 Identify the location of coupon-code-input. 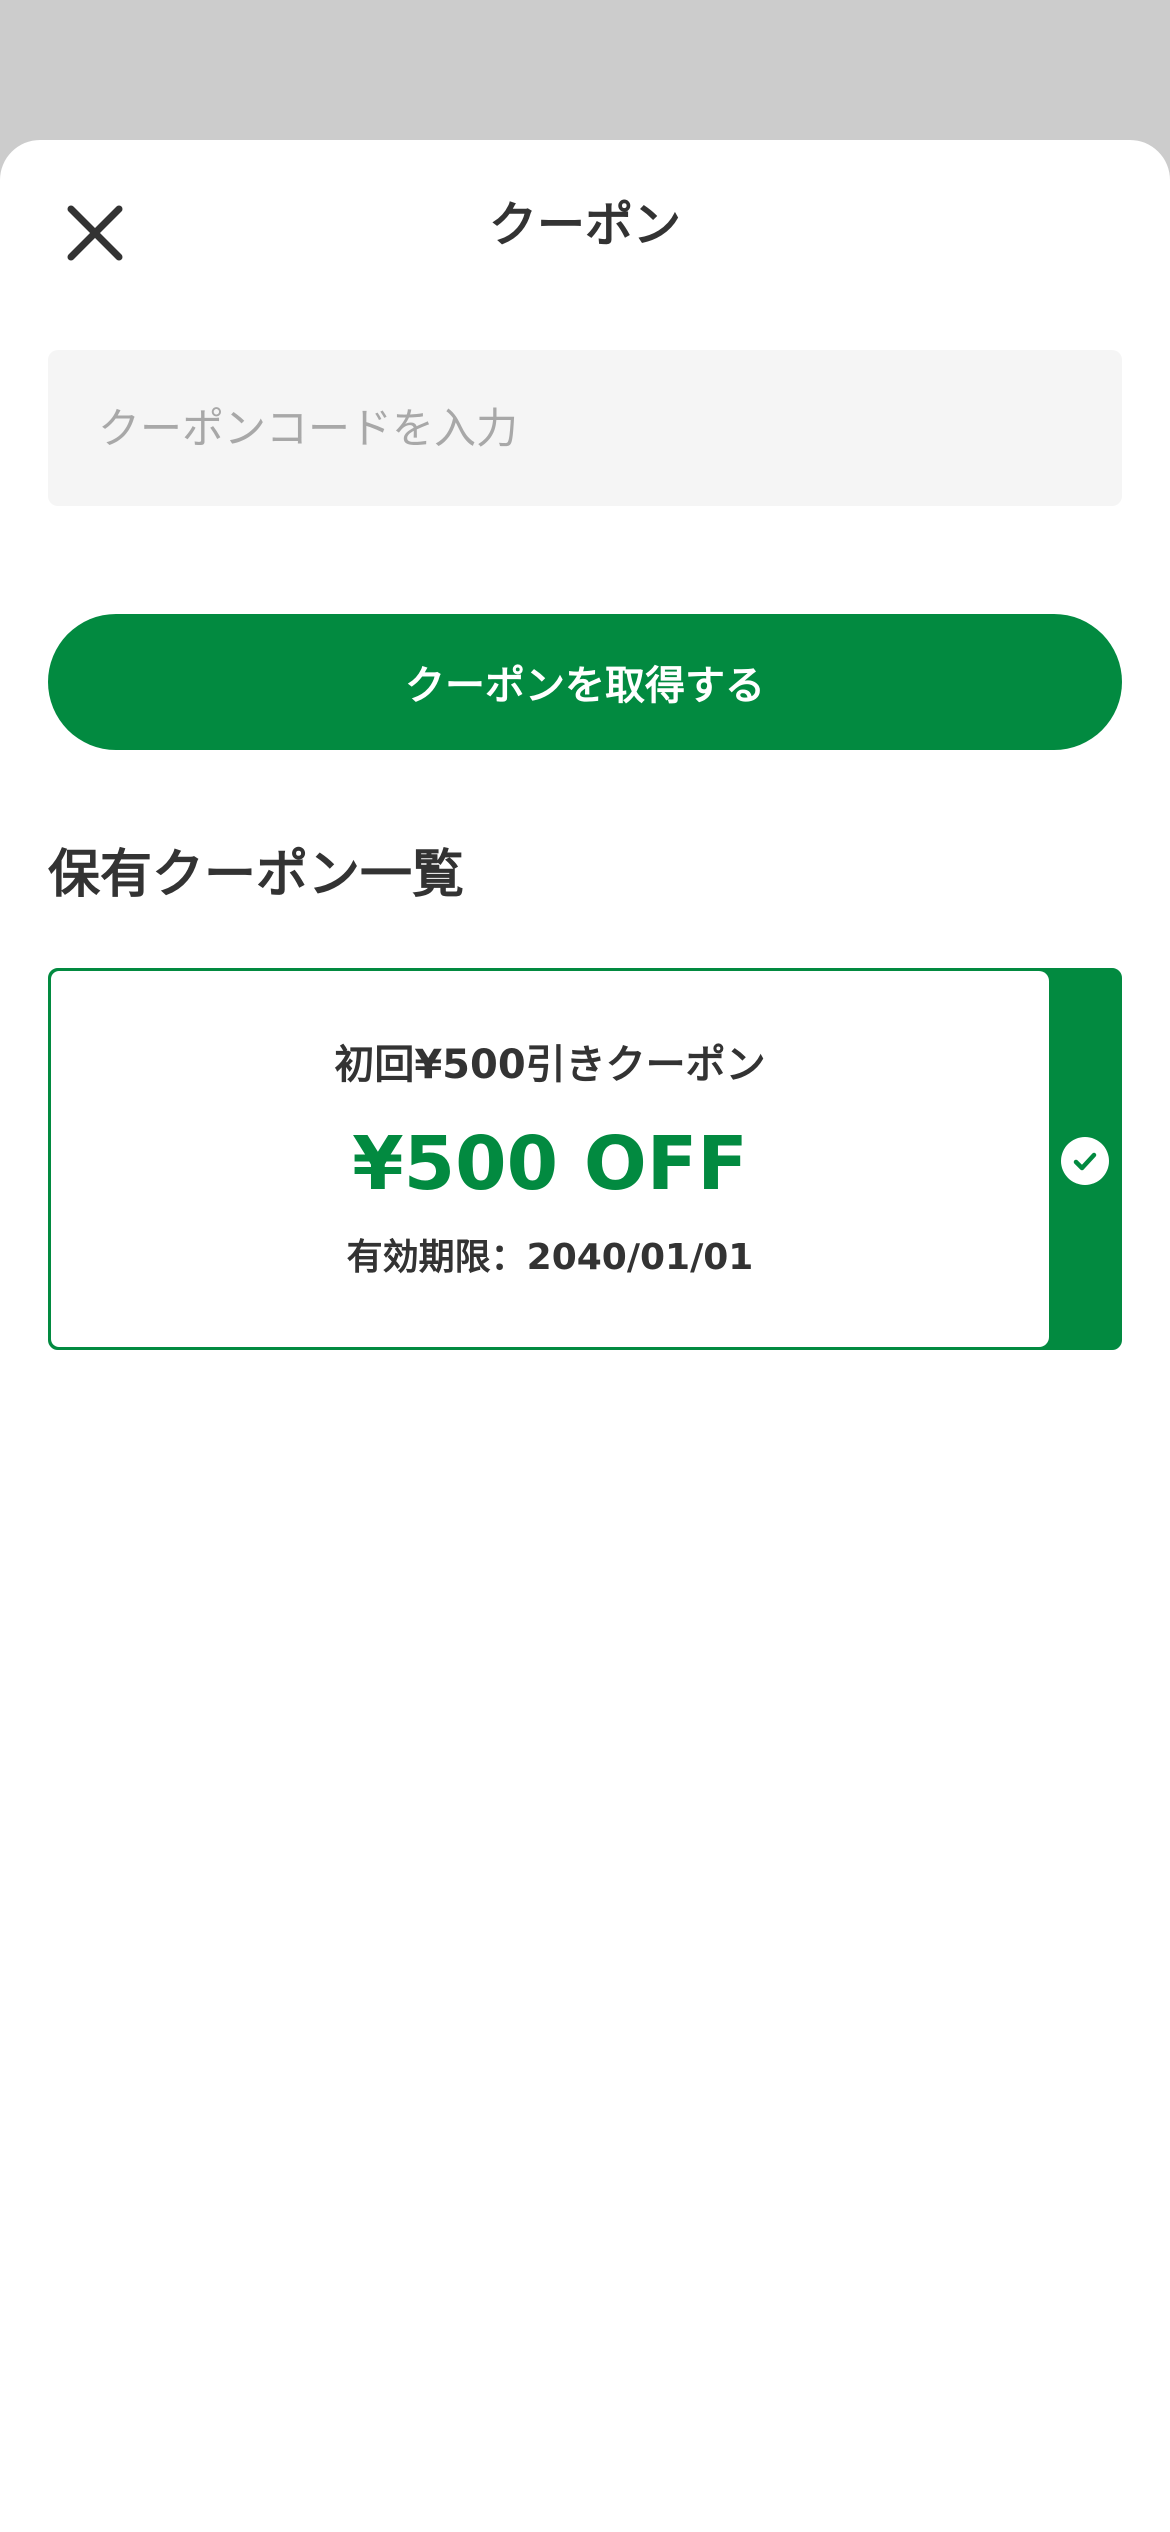
(585, 428).